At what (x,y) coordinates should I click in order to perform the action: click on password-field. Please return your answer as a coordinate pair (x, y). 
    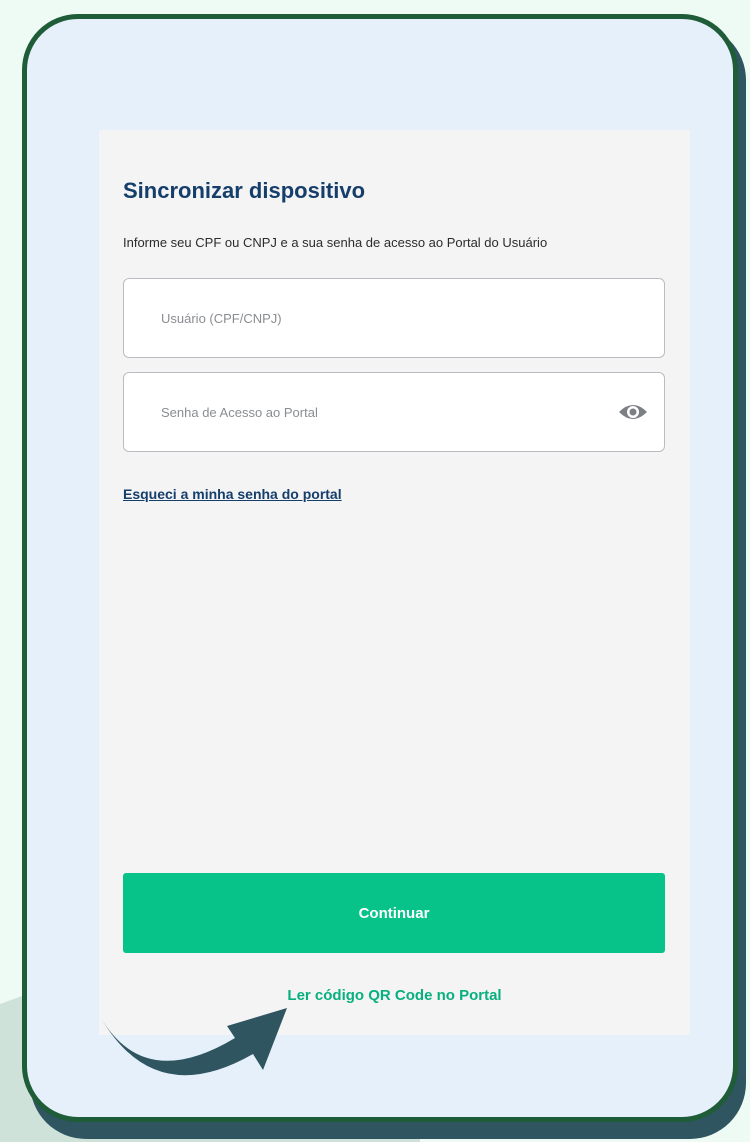
    Looking at the image, I should click on (394, 412).